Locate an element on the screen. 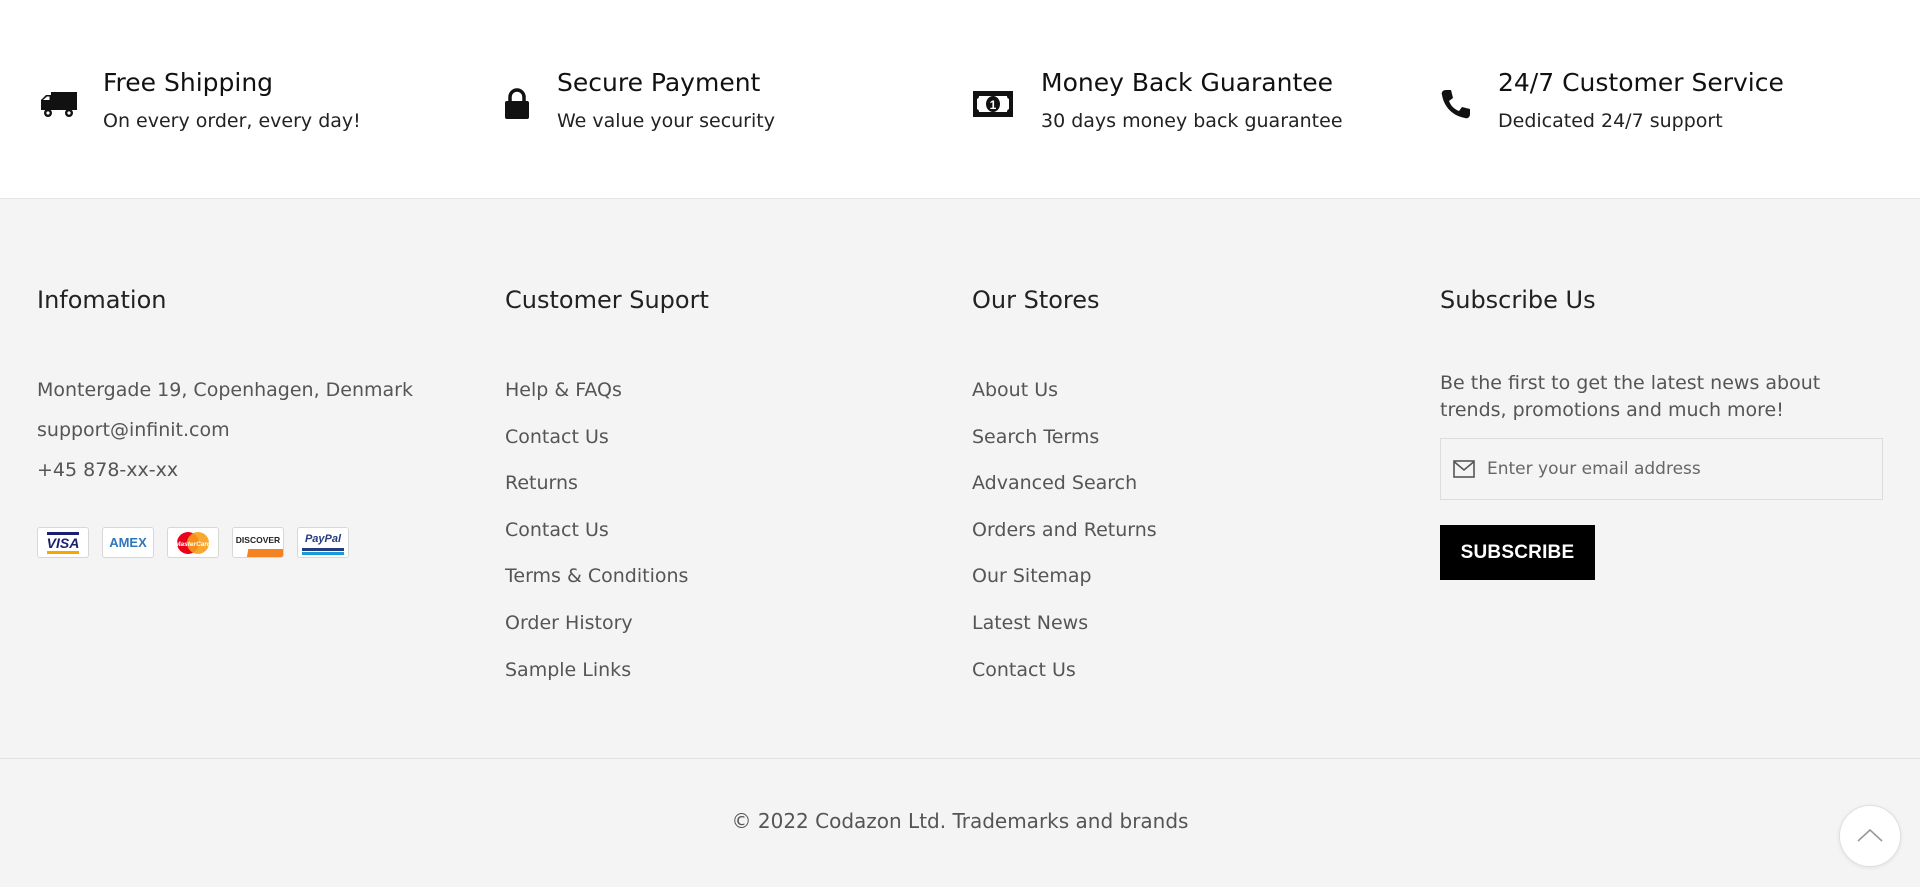 Image resolution: width=1920 pixels, height=887 pixels. link-search-terms: Search Terms is located at coordinates (1064, 446).